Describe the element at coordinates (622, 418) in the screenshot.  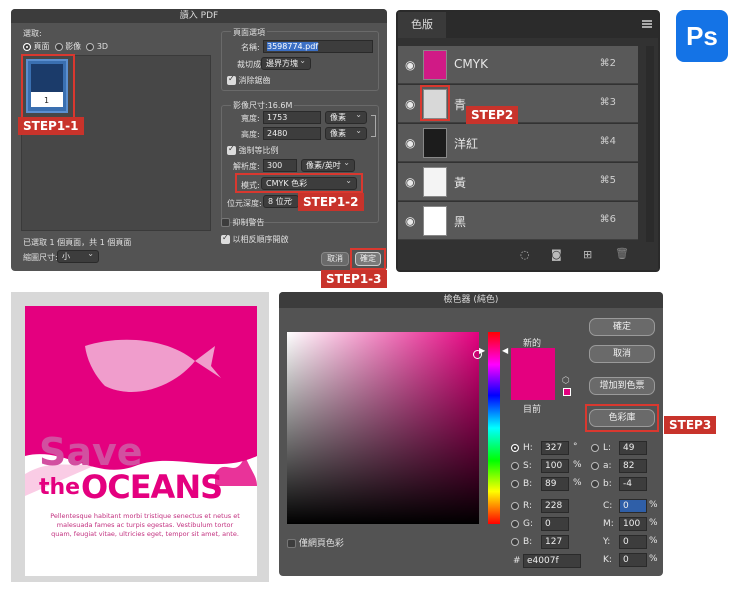
I see `step3-highlight` at that location.